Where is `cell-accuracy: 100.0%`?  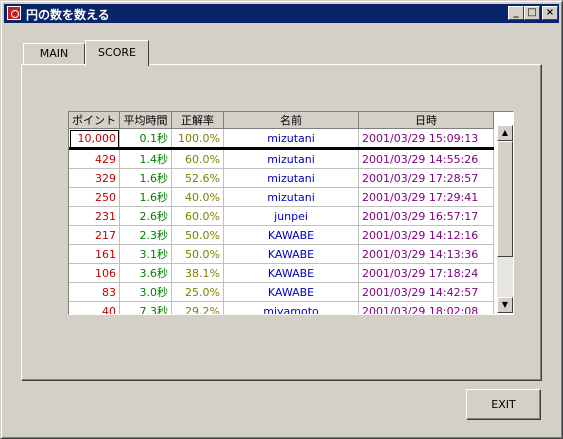 cell-accuracy: 100.0% is located at coordinates (197, 139).